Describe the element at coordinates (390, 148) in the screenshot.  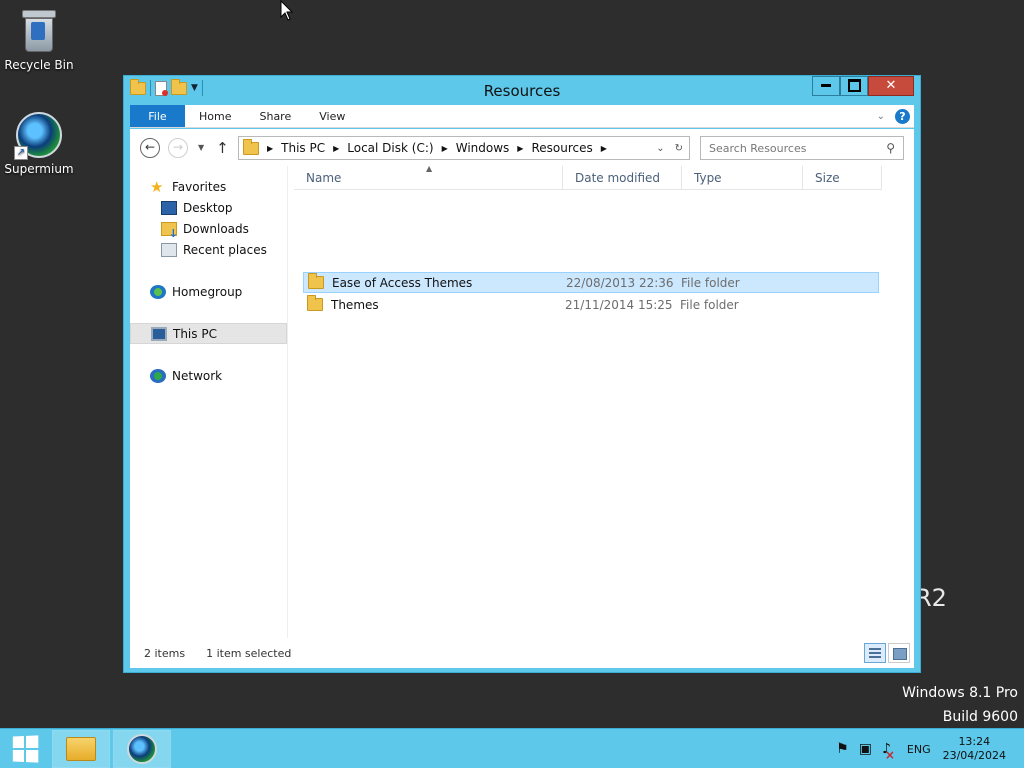
I see `breadcrumb-local-disk: Local Disk (C:)` at that location.